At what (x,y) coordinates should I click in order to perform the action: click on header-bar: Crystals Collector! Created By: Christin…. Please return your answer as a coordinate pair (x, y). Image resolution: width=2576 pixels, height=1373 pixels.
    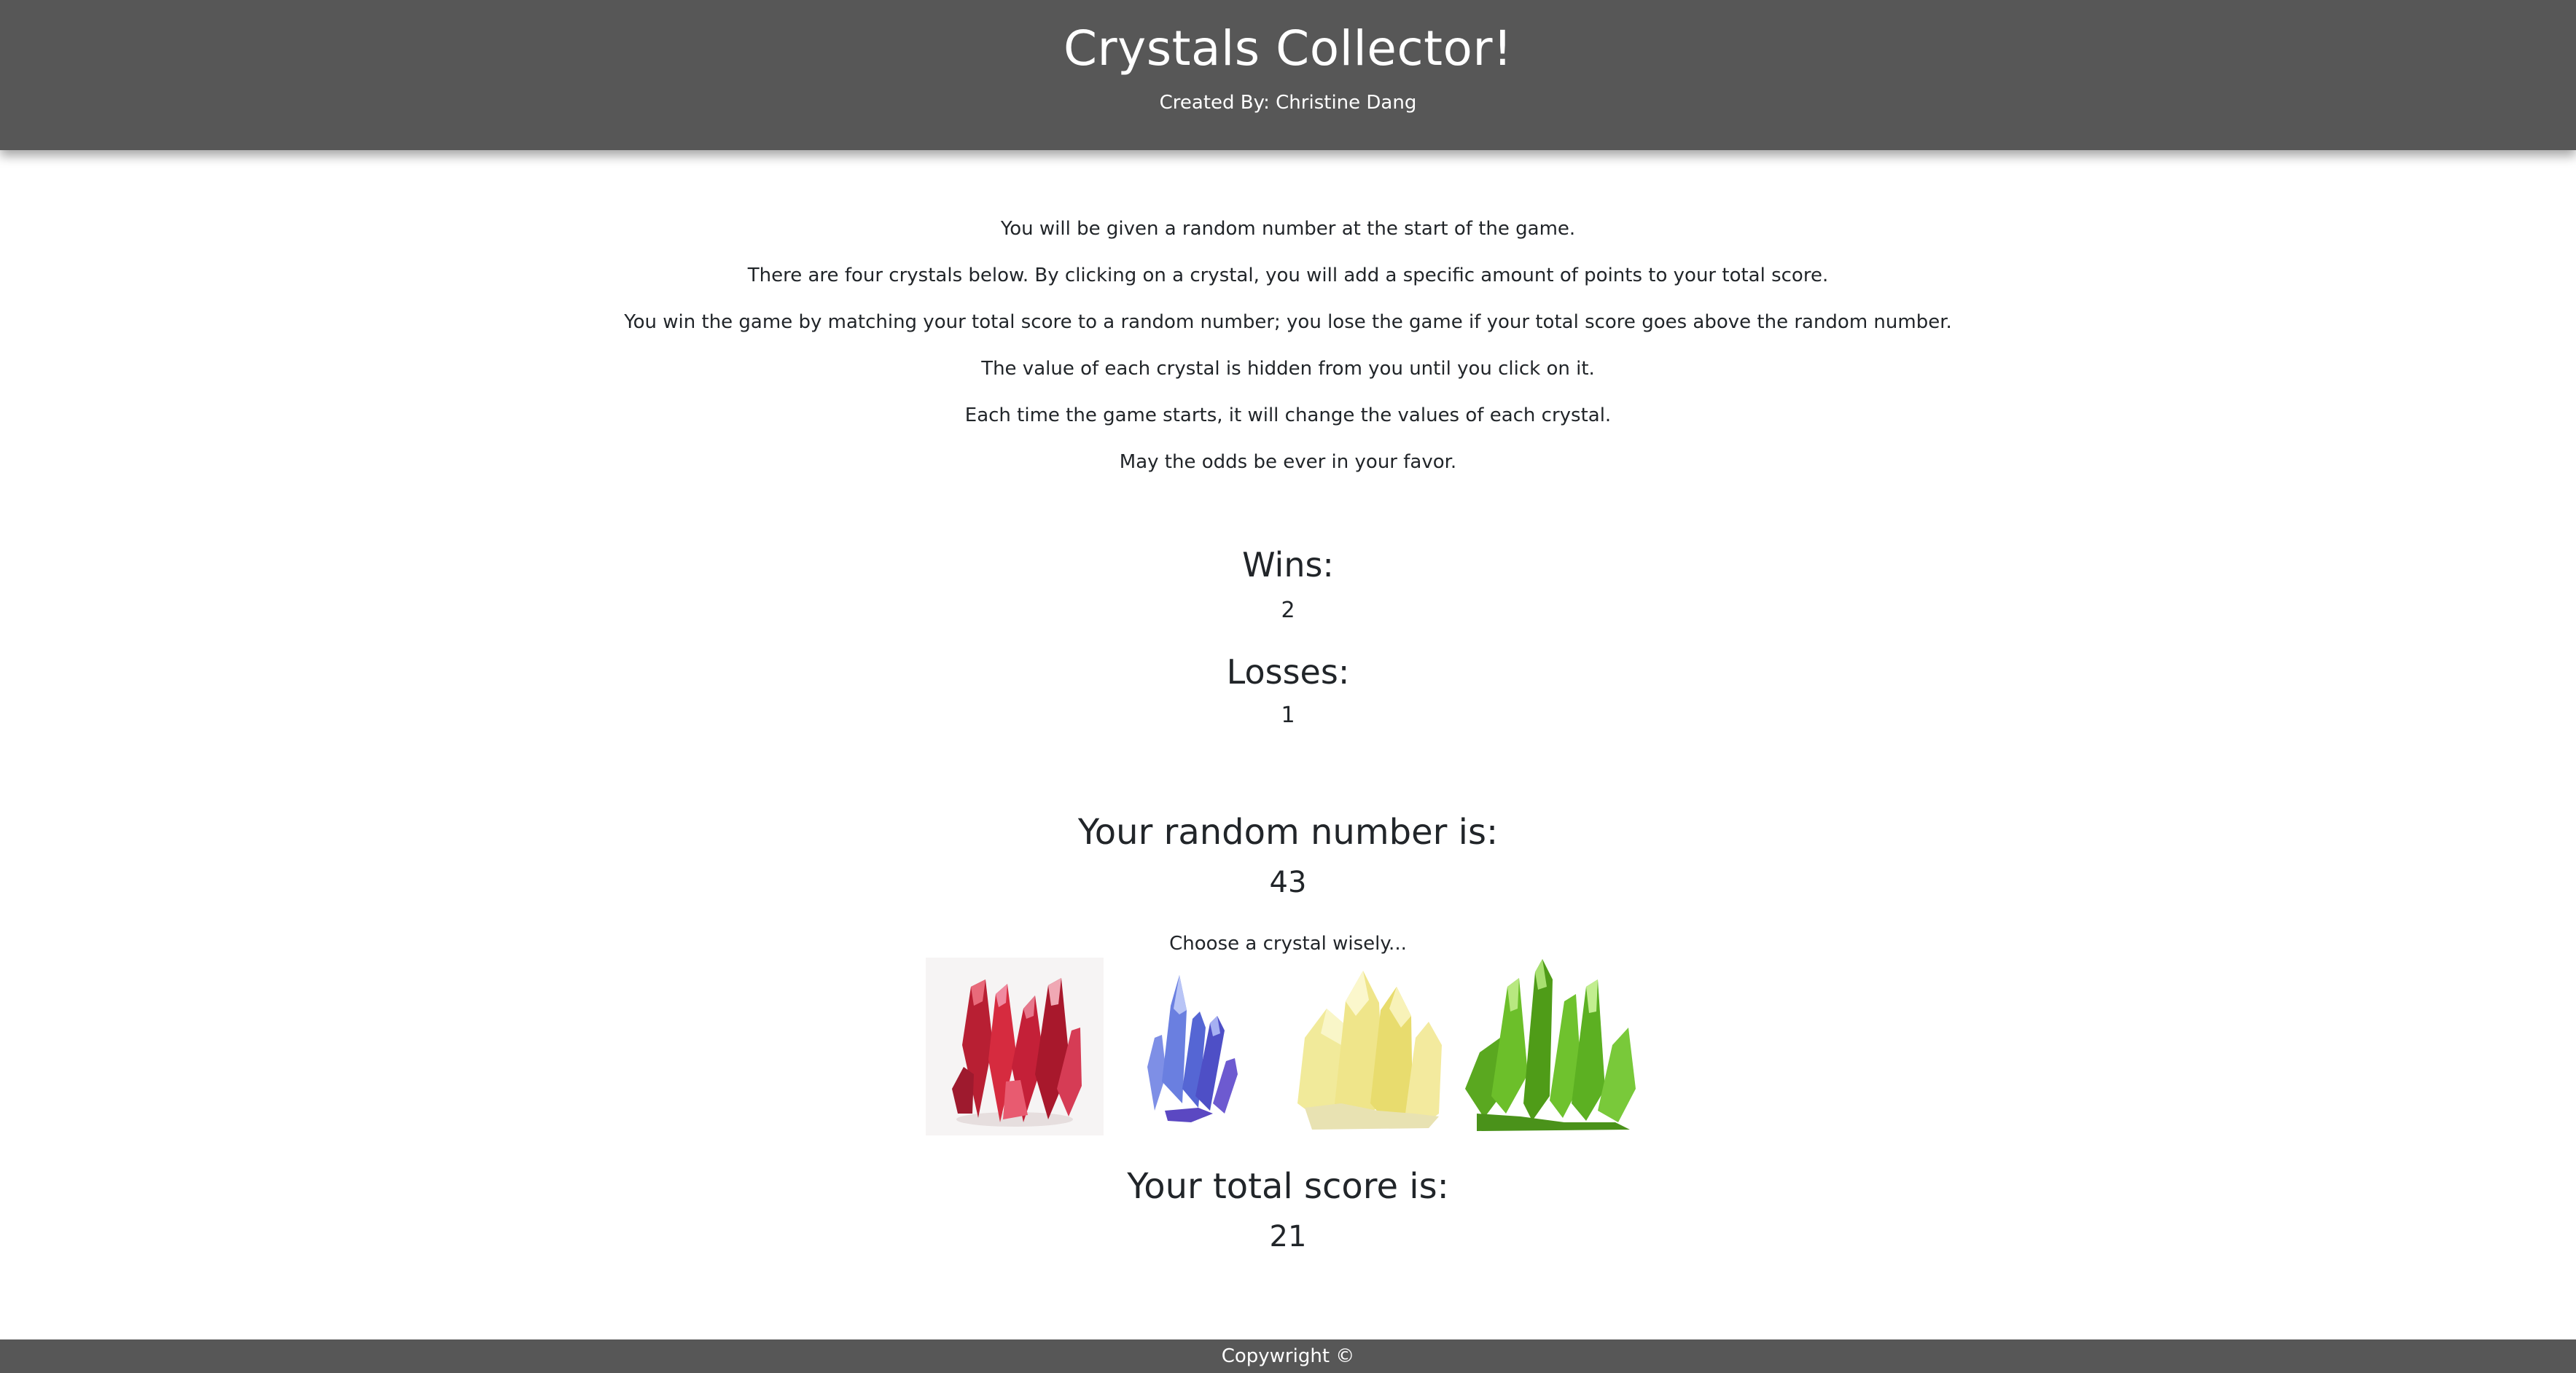
    Looking at the image, I should click on (1288, 75).